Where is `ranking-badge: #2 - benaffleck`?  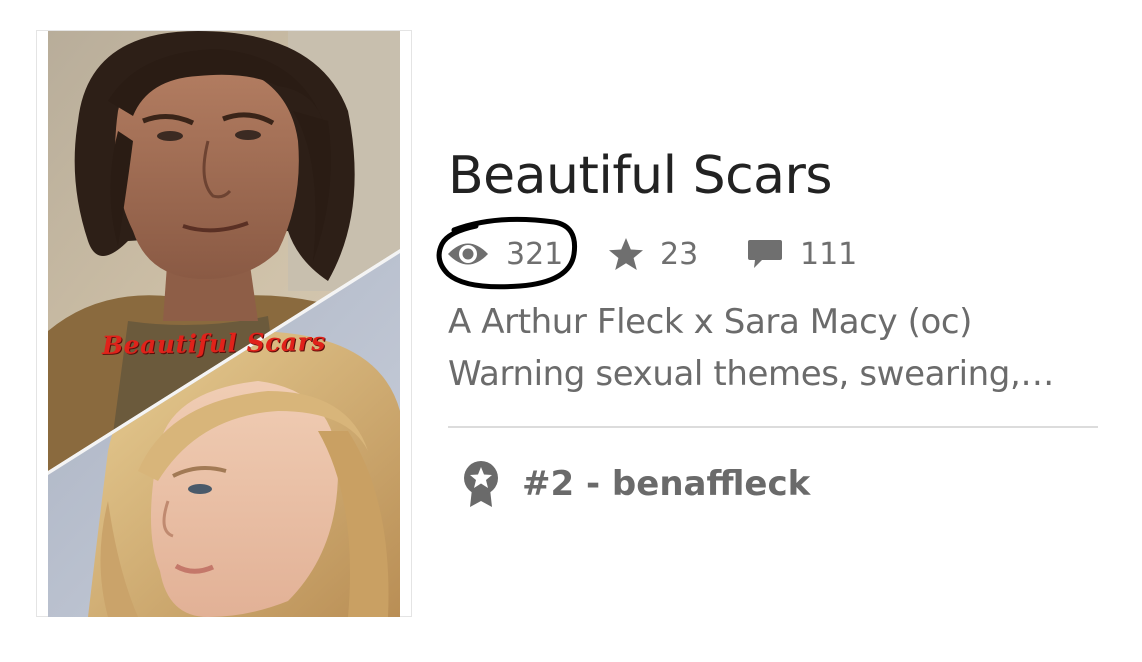 ranking-badge: #2 - benaffleck is located at coordinates (636, 484).